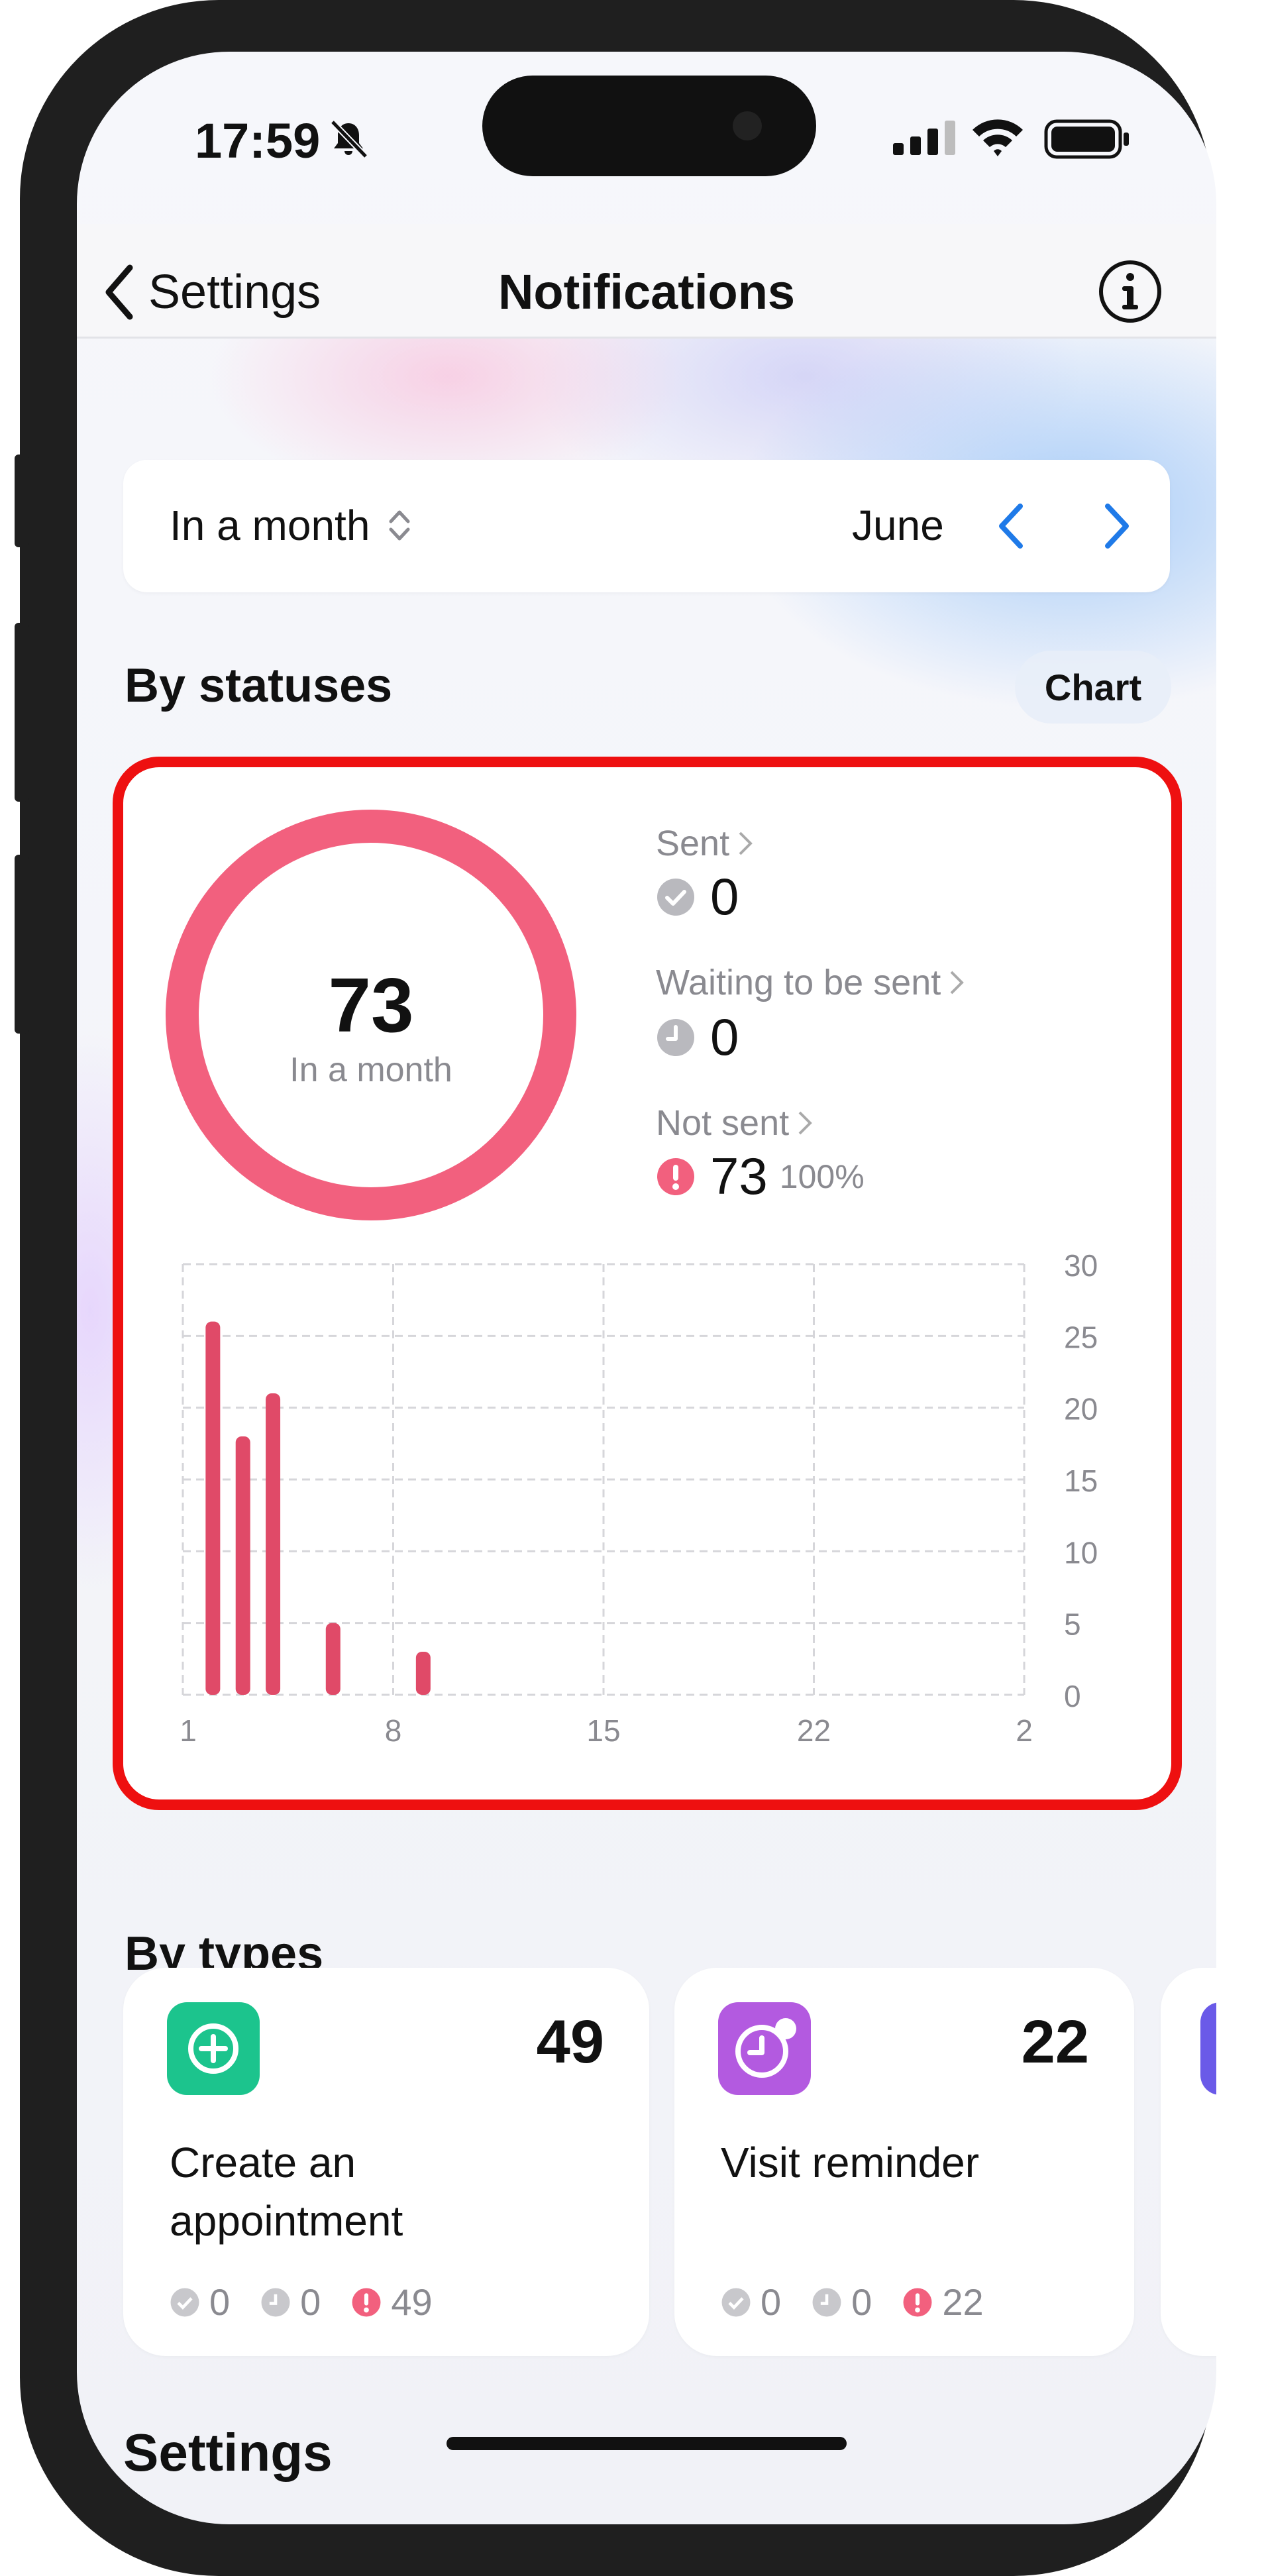  I want to click on not-sent-value-row: 73 100%, so click(760, 1176).